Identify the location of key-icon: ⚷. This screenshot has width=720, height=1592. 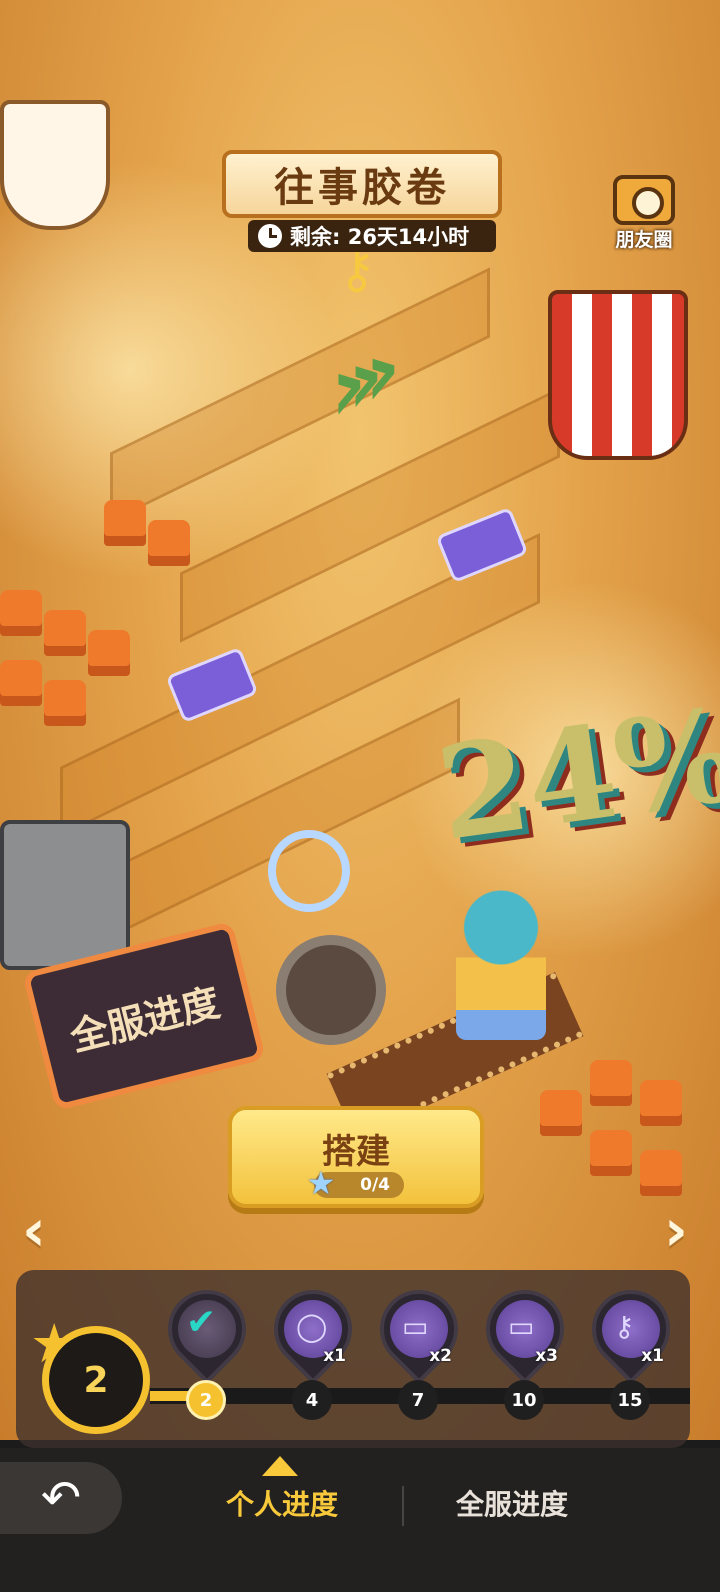
(624, 1326).